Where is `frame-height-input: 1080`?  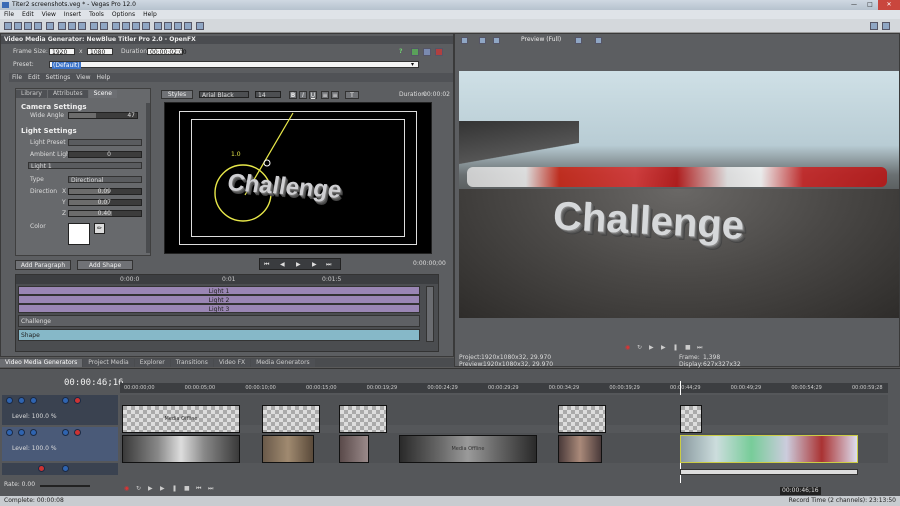
frame-height-input: 1080 is located at coordinates (100, 52).